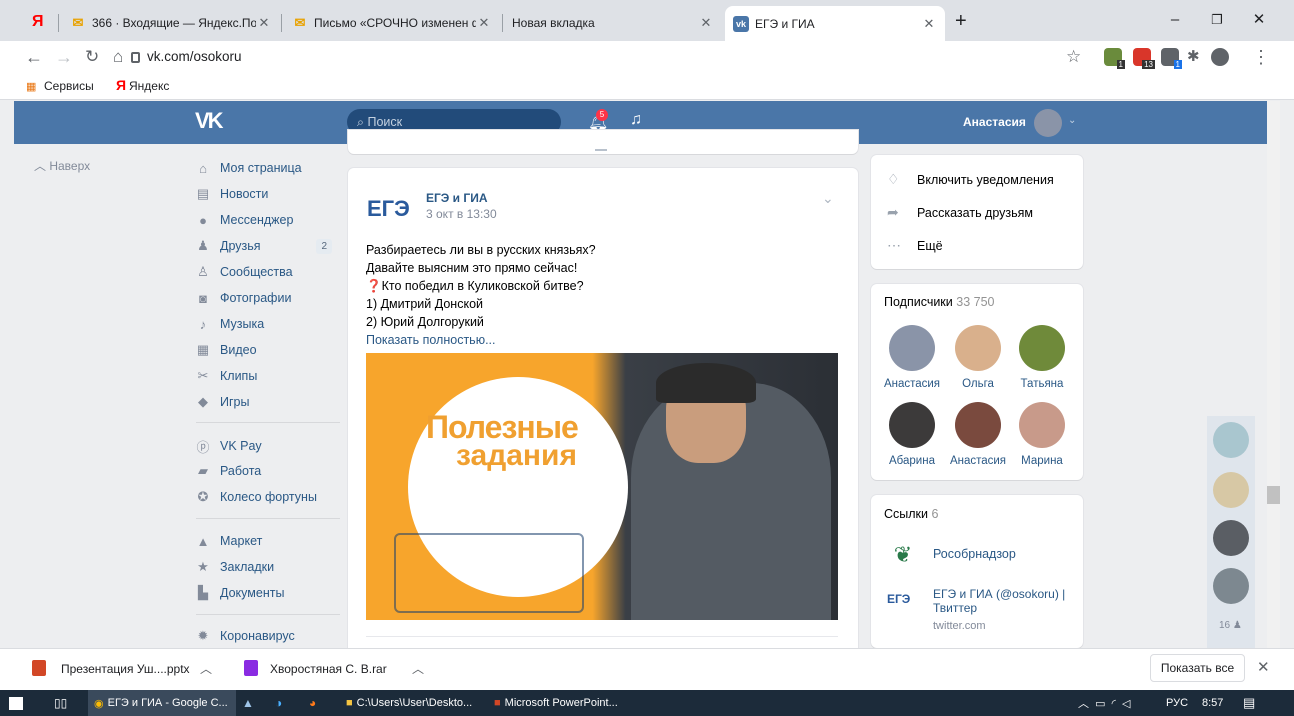 The width and height of the screenshot is (1294, 716). What do you see at coordinates (69, 86) in the screenshot?
I see `bookmark-services: Сервисы` at bounding box center [69, 86].